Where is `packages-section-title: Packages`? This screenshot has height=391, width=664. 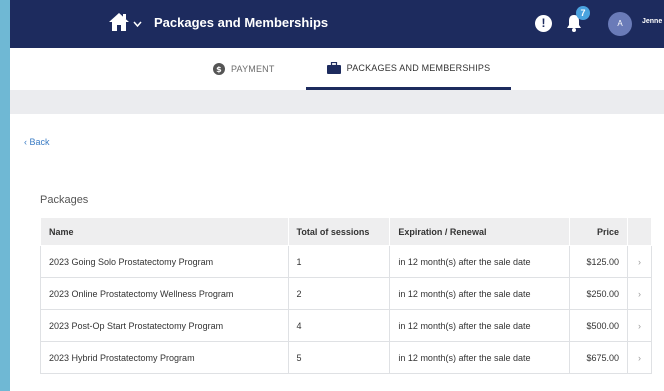 packages-section-title: Packages is located at coordinates (64, 200).